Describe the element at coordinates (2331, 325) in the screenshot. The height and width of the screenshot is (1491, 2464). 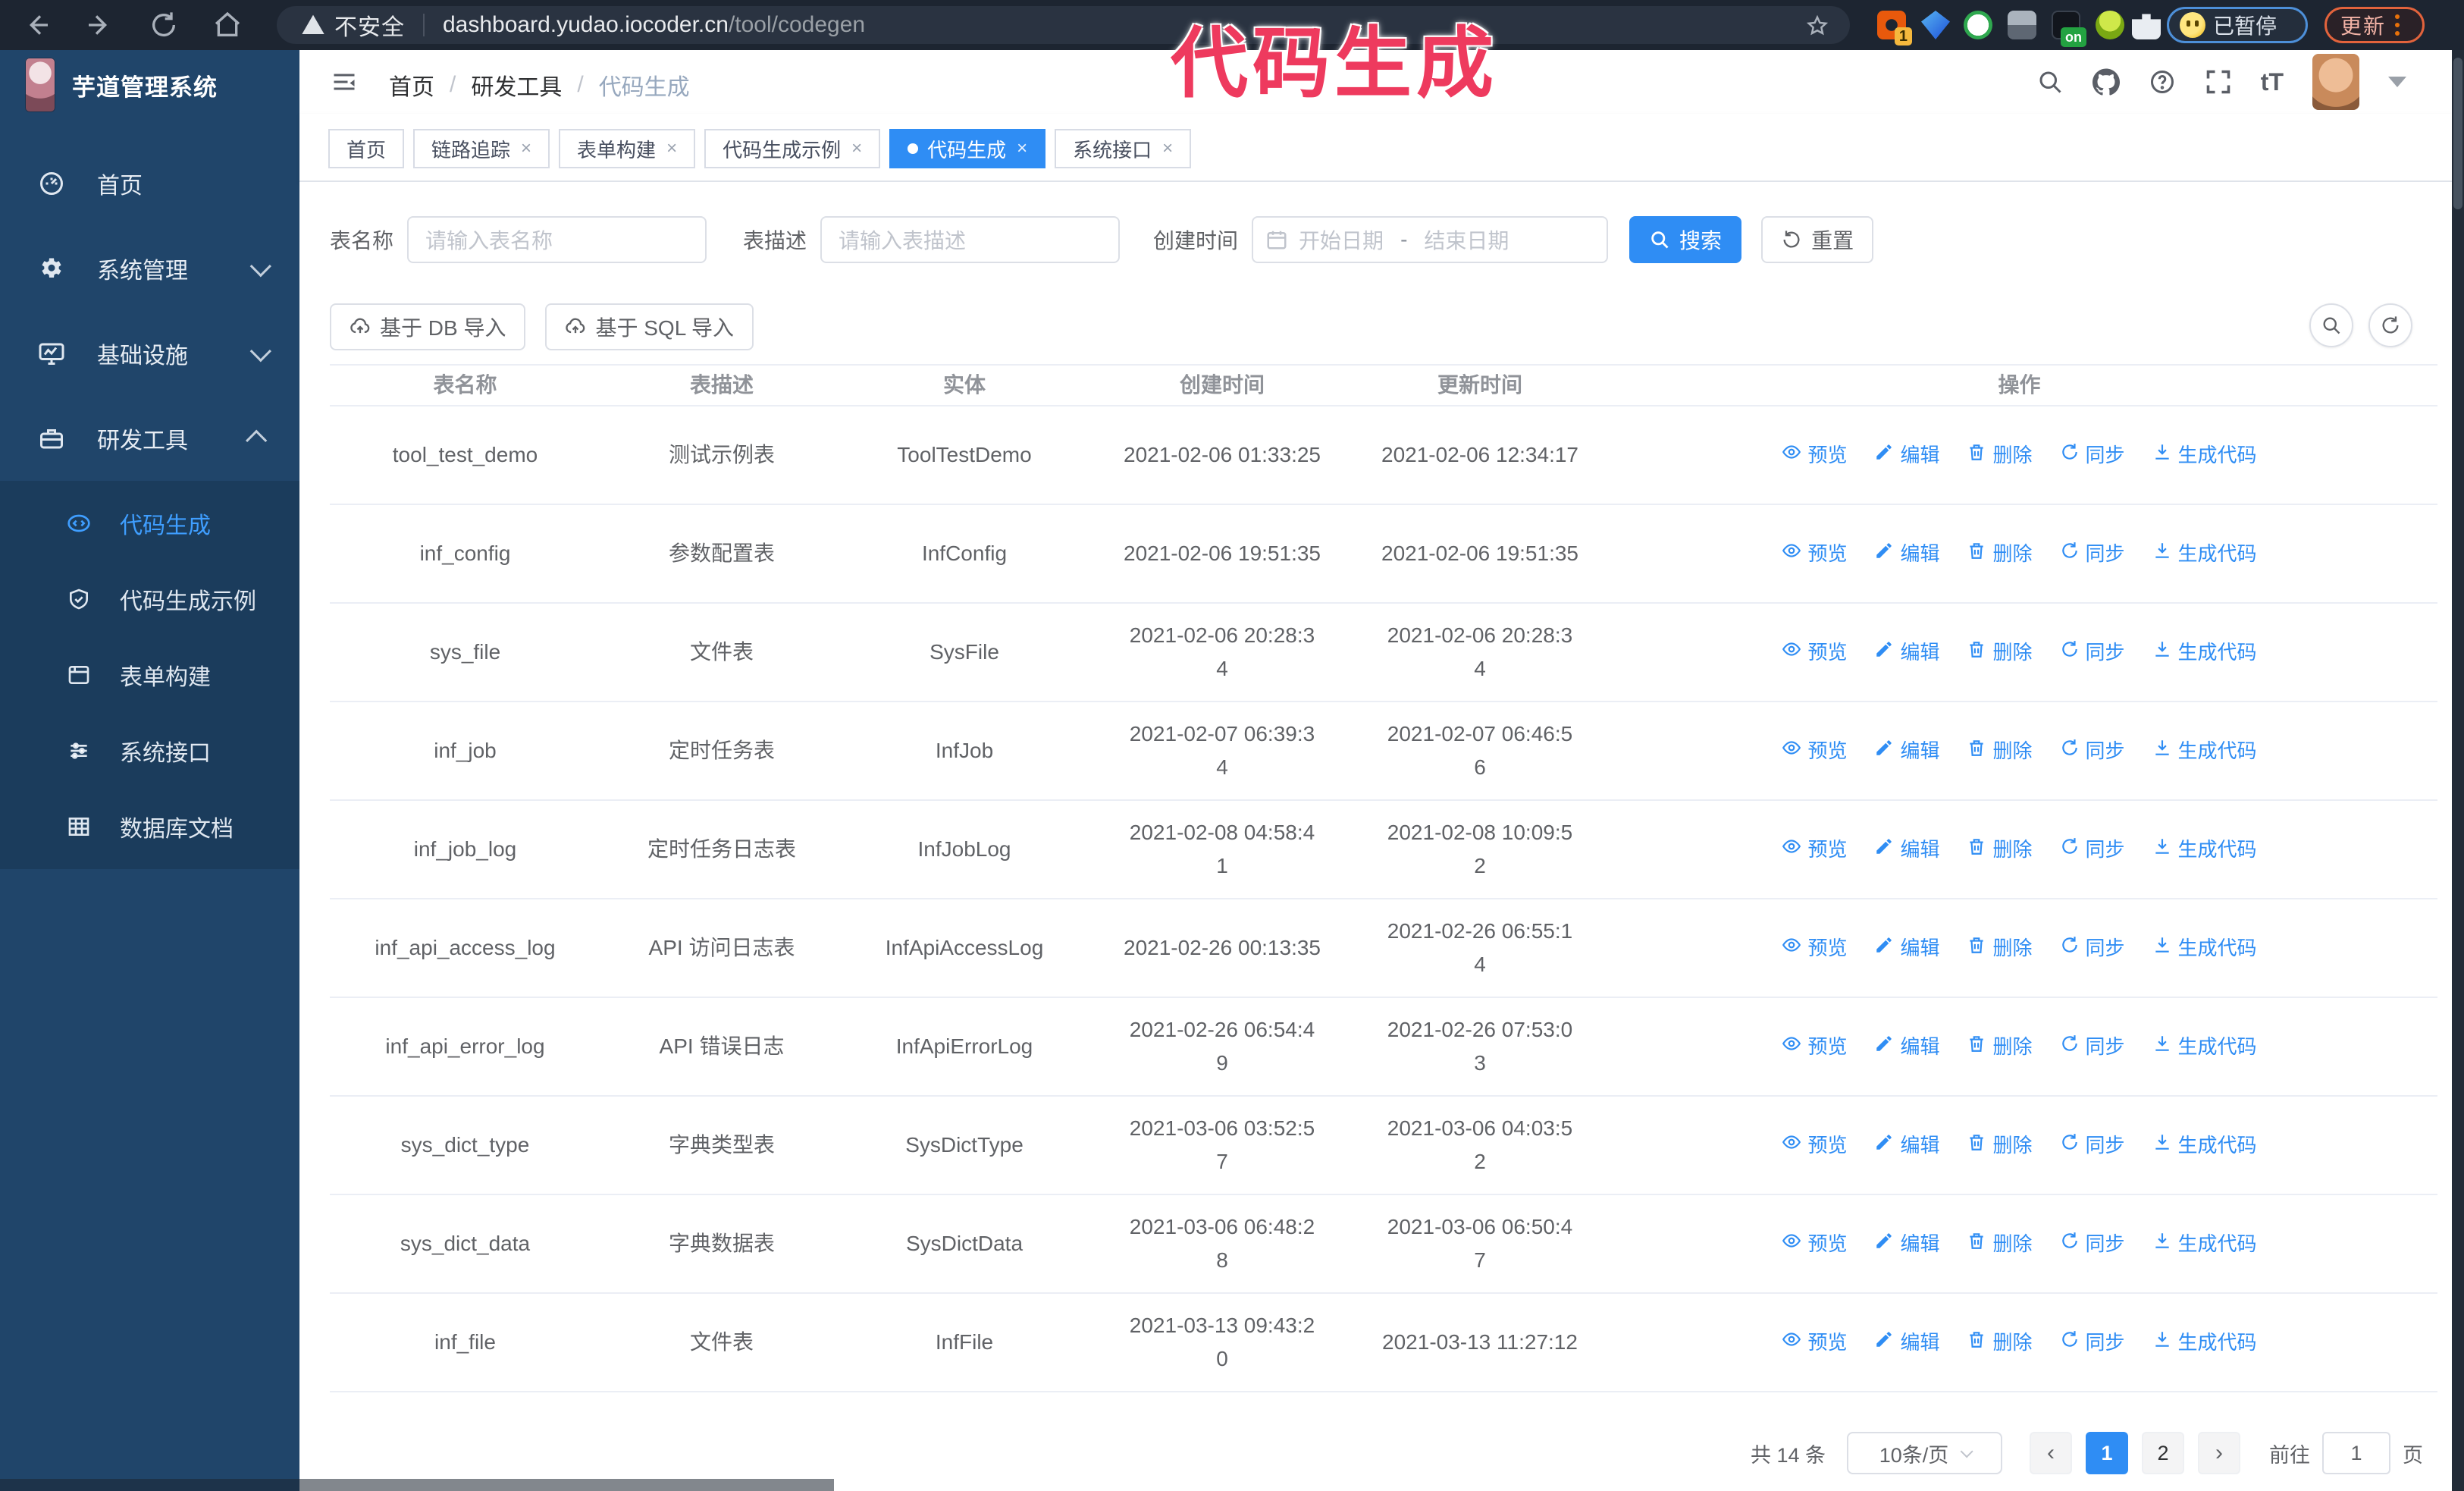
I see `toggle-search-button` at that location.